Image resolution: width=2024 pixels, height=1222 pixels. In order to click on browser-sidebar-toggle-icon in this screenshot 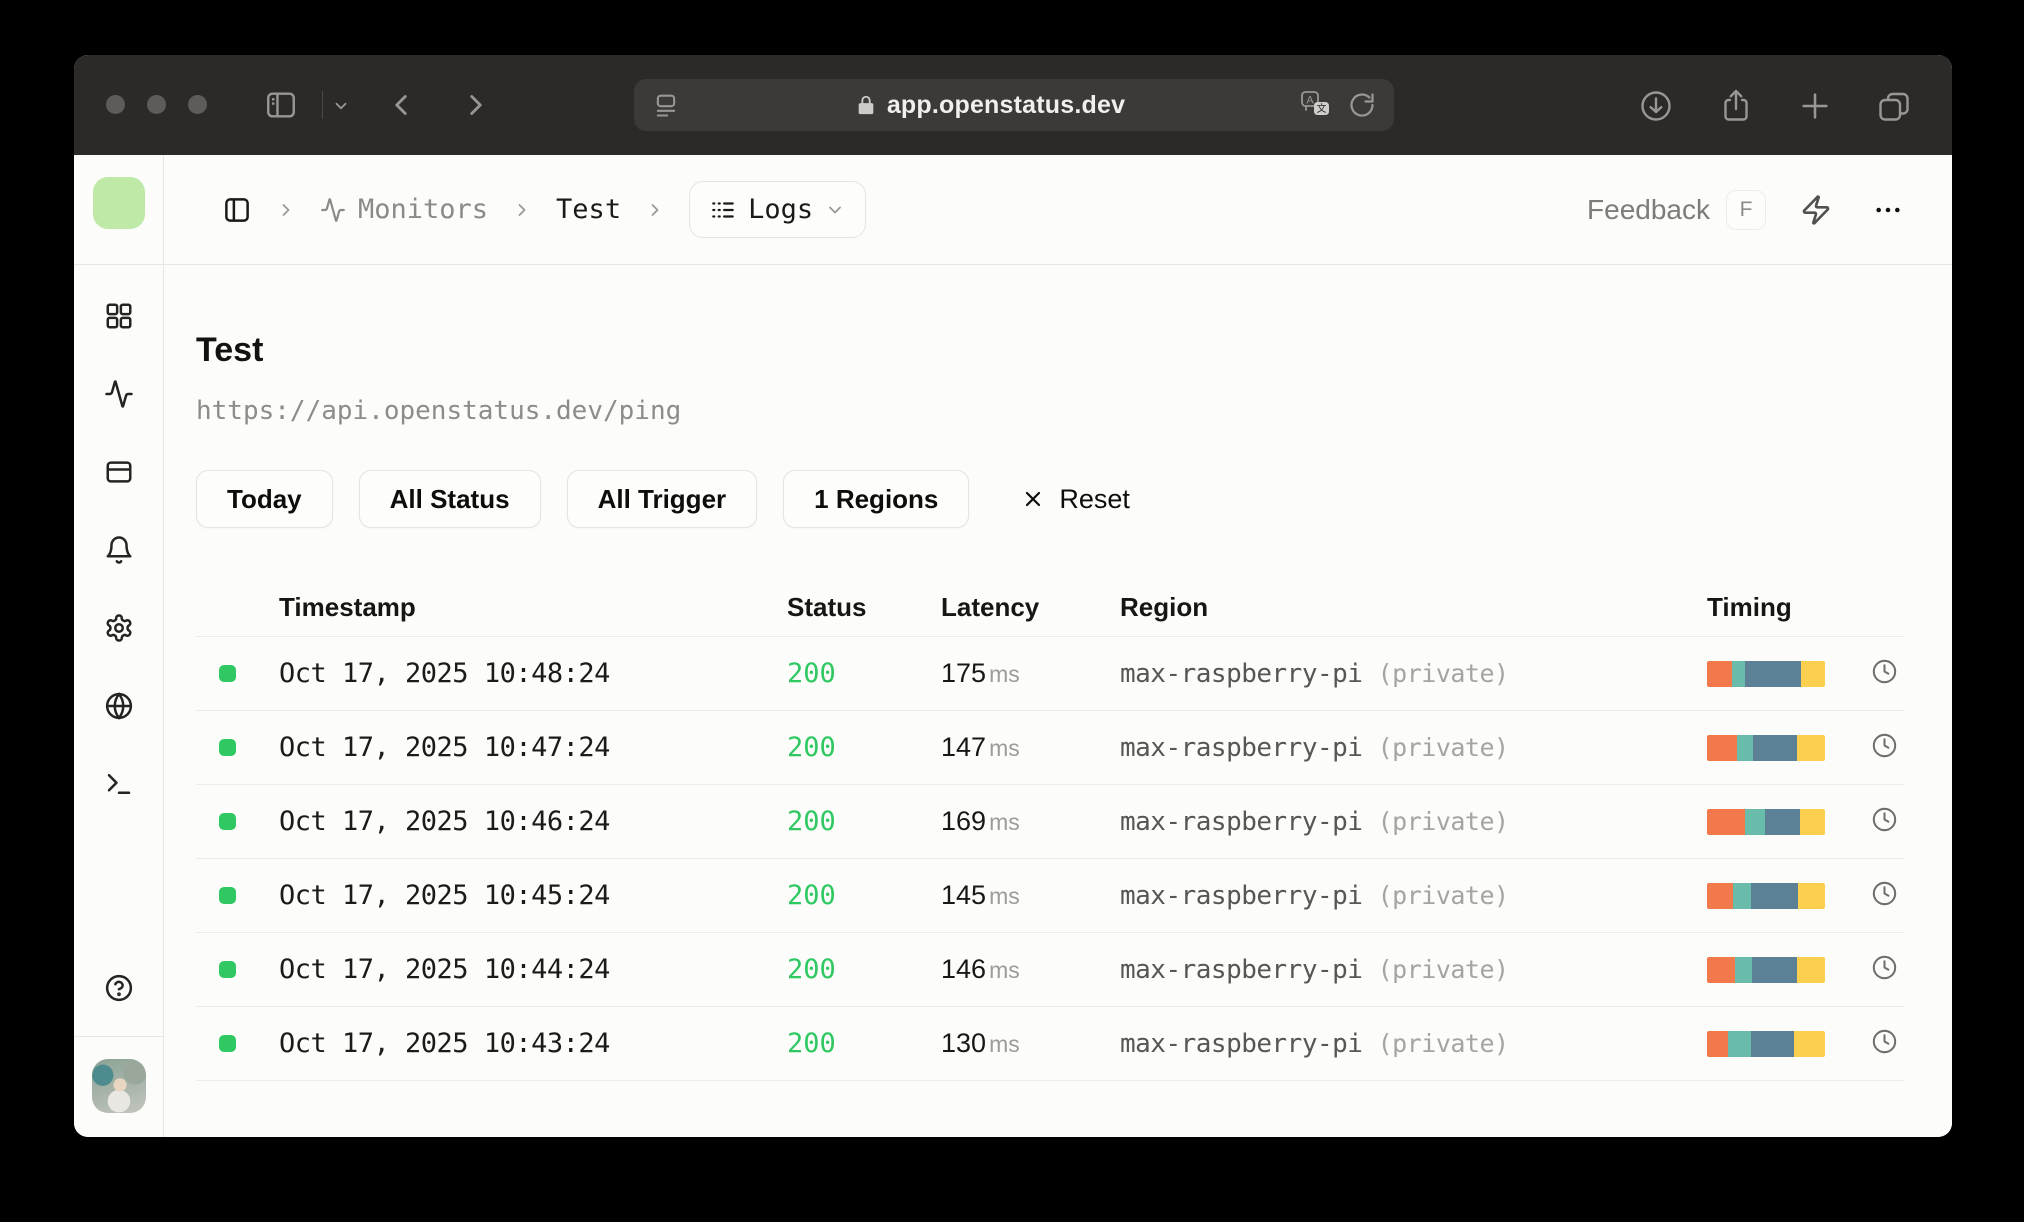, I will do `click(281, 105)`.